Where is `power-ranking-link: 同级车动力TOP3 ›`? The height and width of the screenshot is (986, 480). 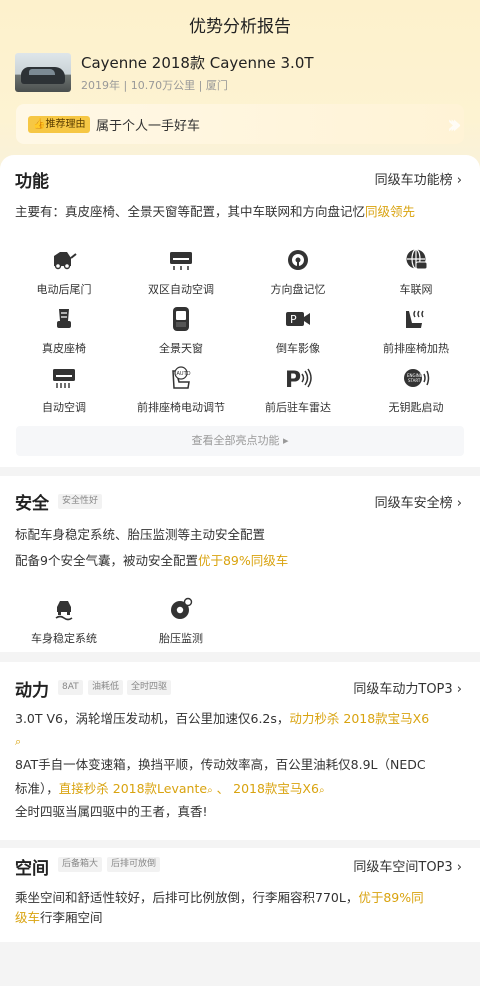
power-ranking-link: 同级车动力TOP3 › is located at coordinates (407, 687).